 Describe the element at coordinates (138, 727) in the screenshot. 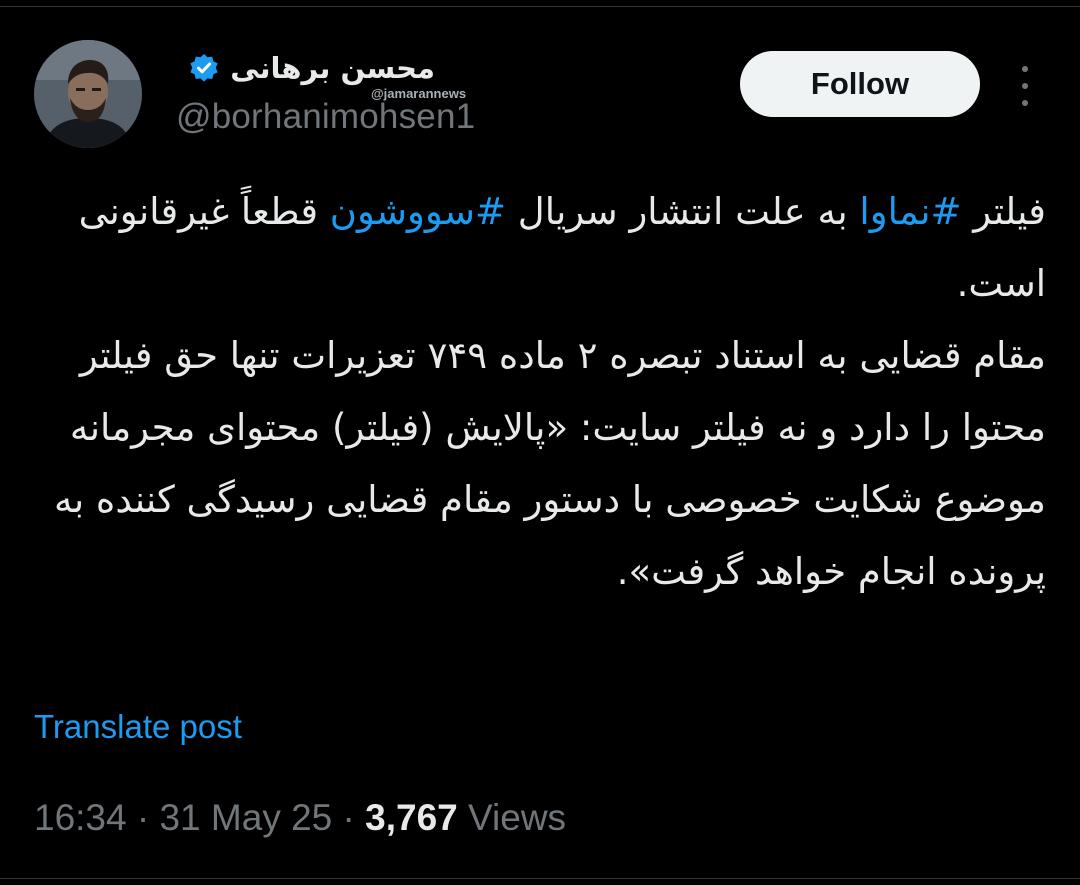

I see `translate-post-link: Translate post` at that location.